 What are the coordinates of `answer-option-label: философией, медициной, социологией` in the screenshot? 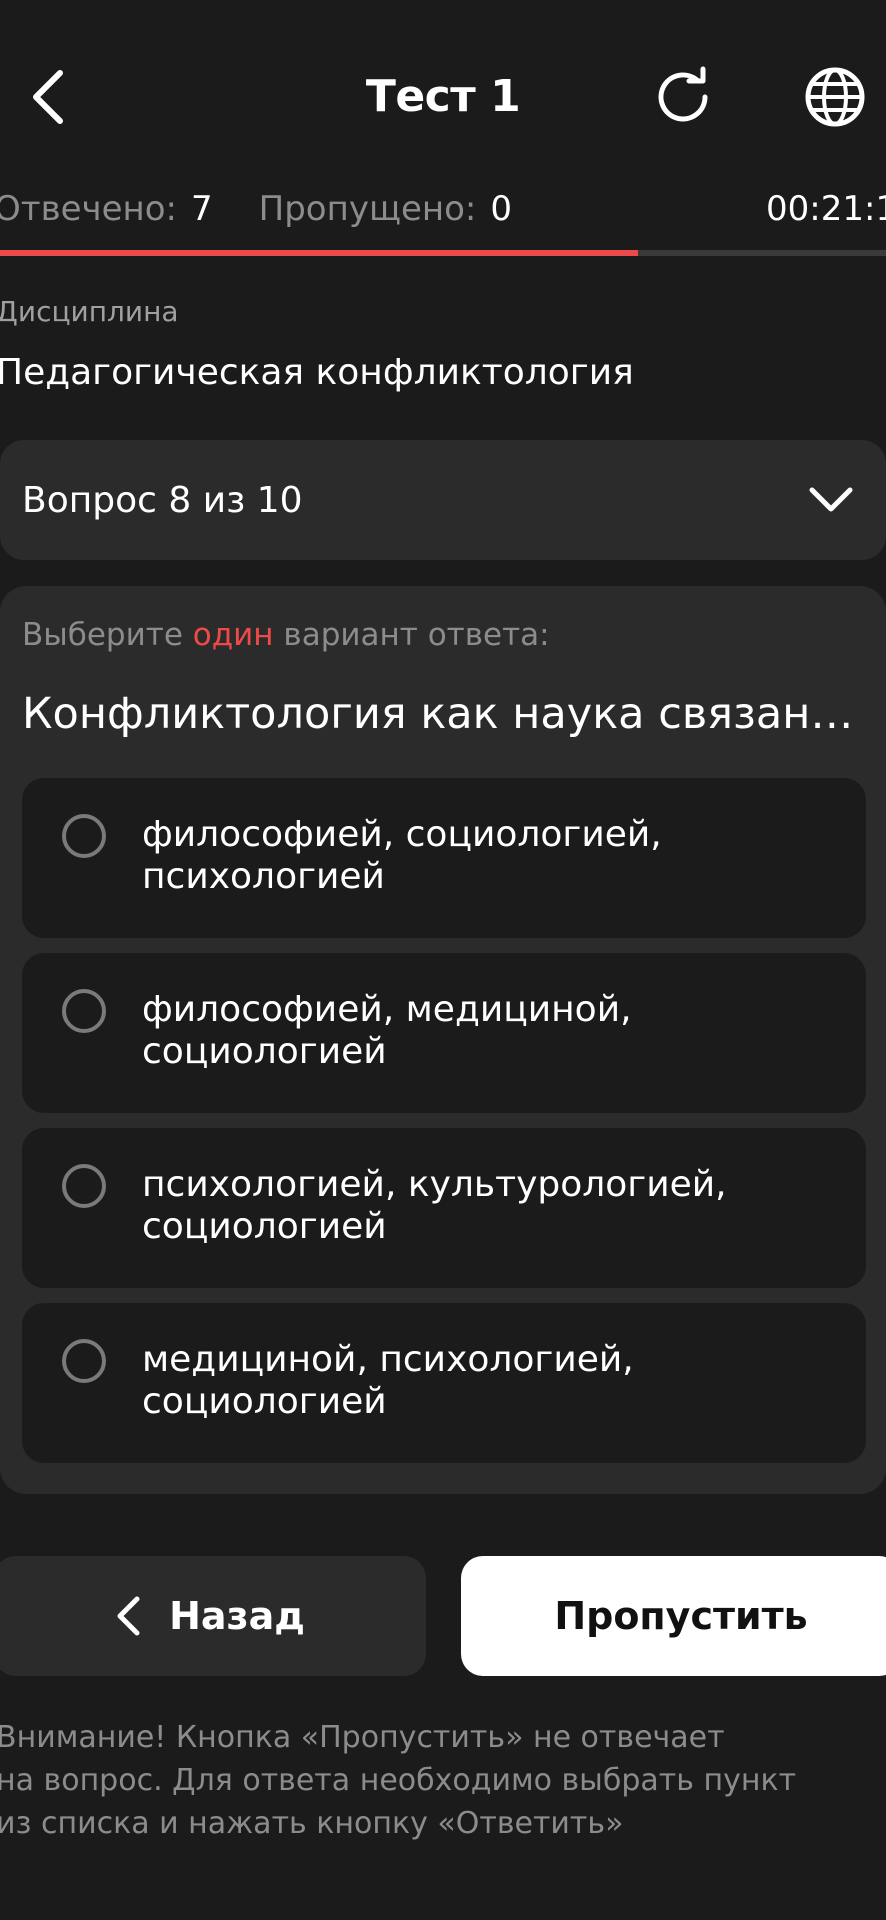 It's located at (387, 1030).